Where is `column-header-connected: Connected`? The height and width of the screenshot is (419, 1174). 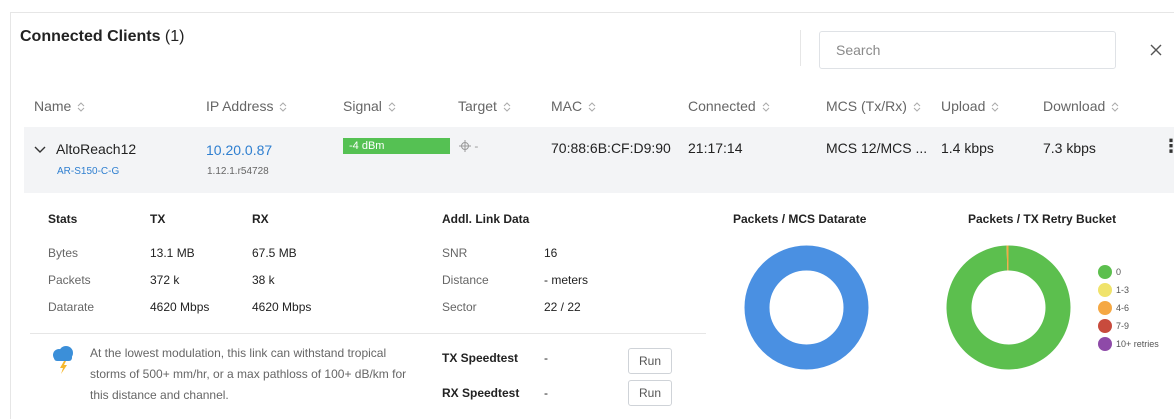
column-header-connected: Connected is located at coordinates (729, 106).